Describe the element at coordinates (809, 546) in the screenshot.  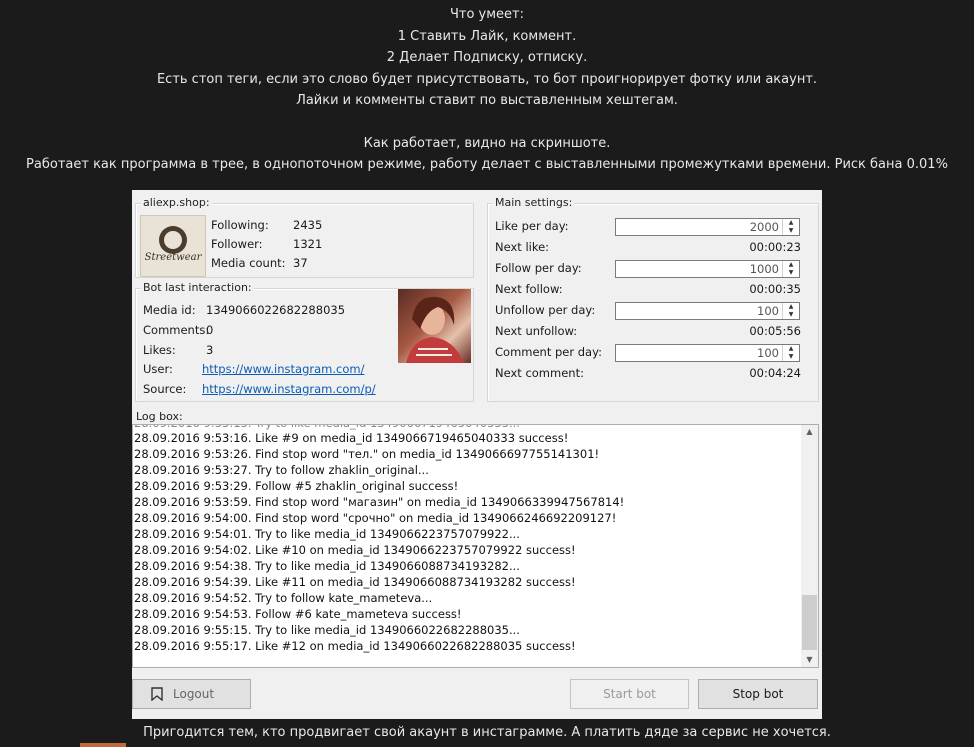
I see `log-scrollbar: ▲ ▼` at that location.